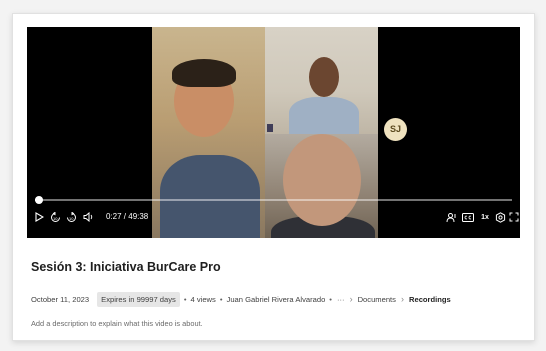  Describe the element at coordinates (451, 217) in the screenshot. I see `speaker-icon` at that location.